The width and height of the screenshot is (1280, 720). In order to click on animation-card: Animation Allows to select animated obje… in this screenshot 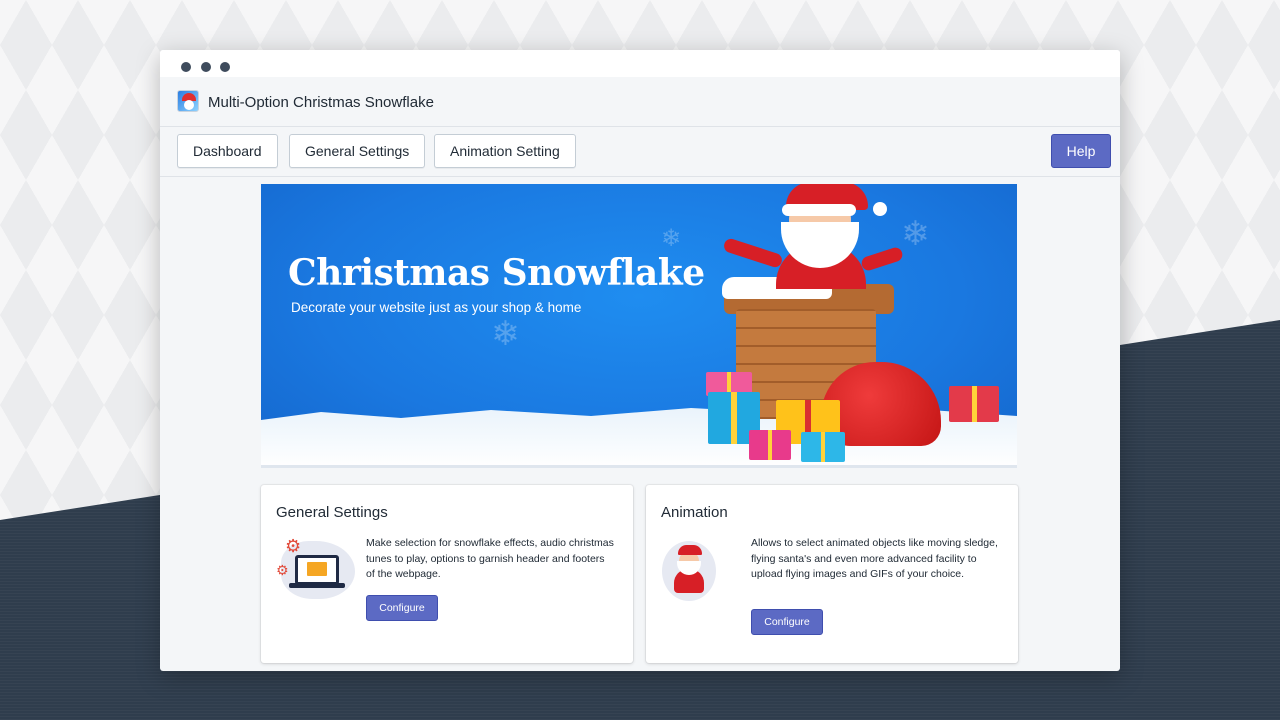, I will do `click(832, 574)`.